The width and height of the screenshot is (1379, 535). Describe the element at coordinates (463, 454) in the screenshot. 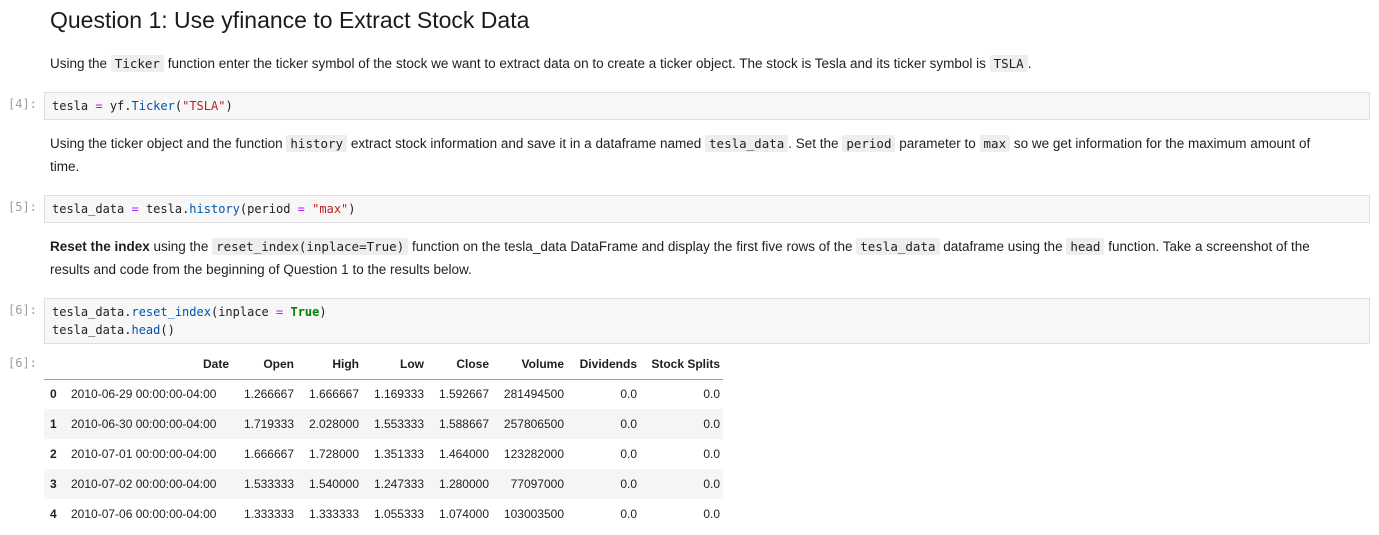

I see `cell-close: 1.464000` at that location.